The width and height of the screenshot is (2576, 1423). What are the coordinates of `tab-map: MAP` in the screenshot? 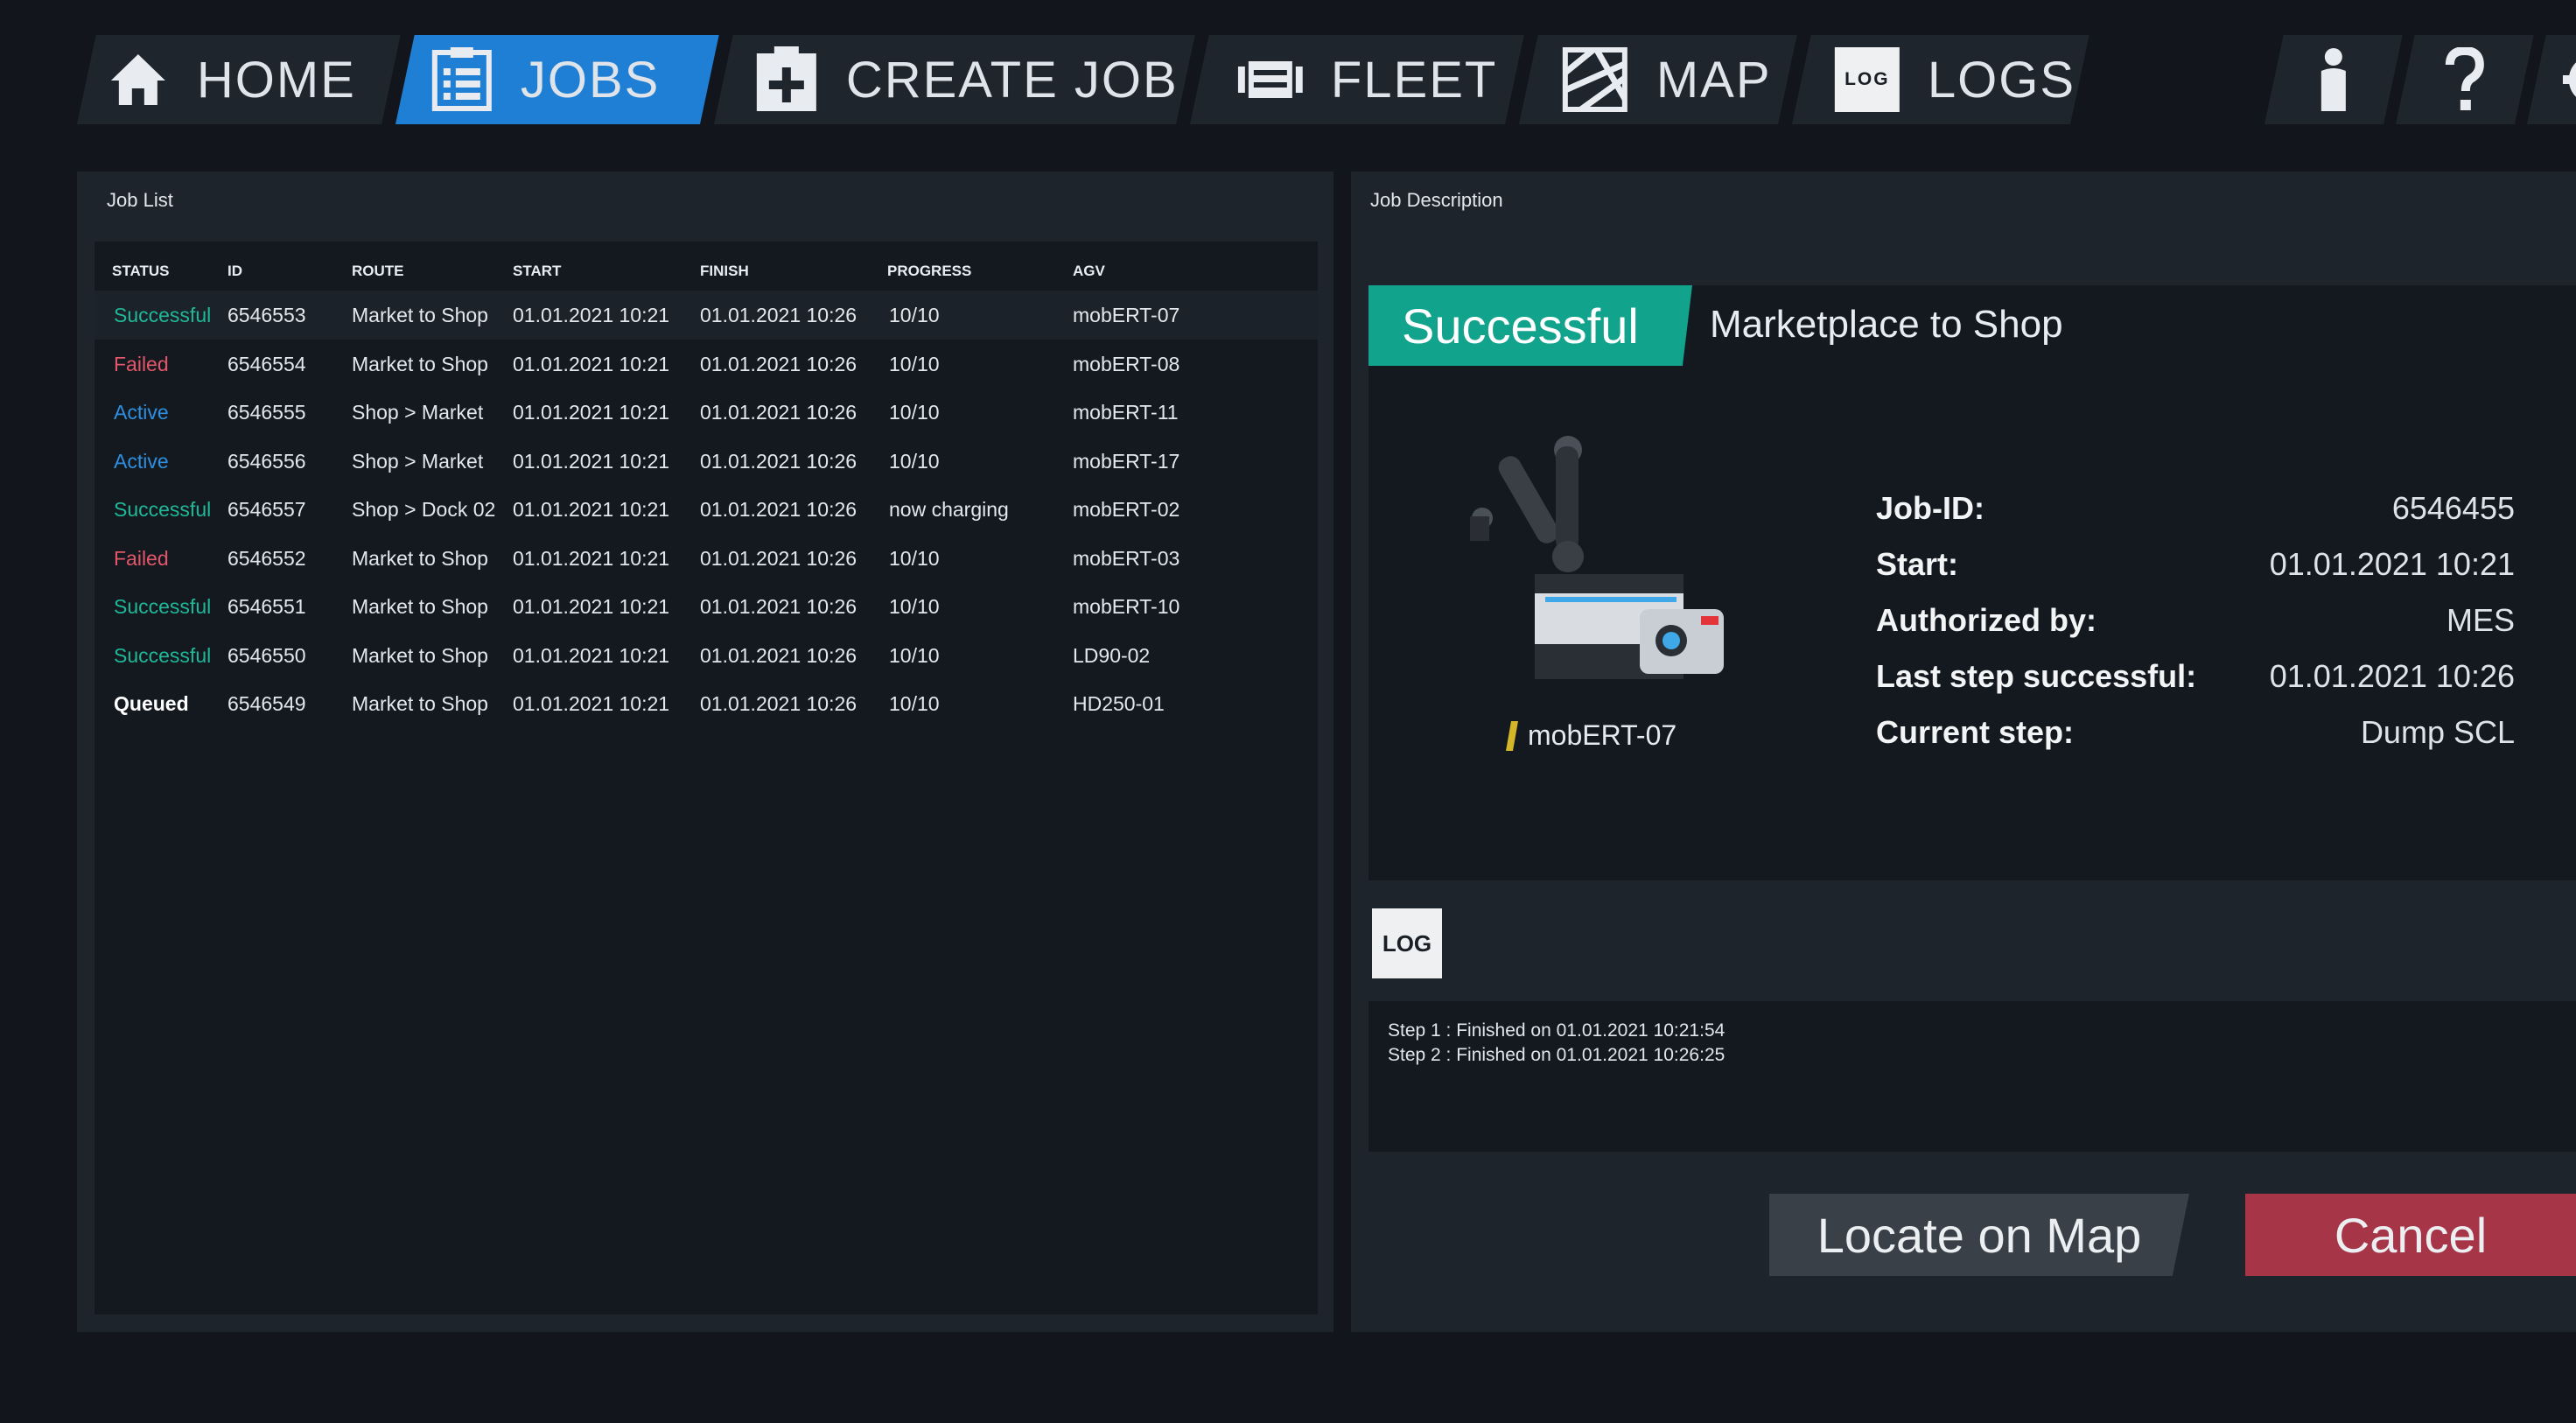 It's located at (1658, 79).